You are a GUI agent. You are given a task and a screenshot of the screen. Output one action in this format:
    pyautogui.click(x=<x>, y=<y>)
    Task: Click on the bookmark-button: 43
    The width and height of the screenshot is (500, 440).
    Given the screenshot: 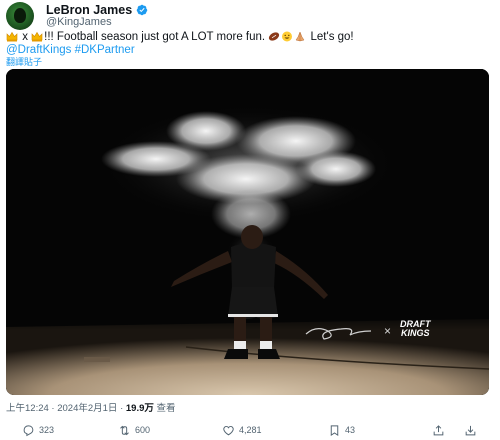 What is the action you would take?
    pyautogui.click(x=341, y=430)
    